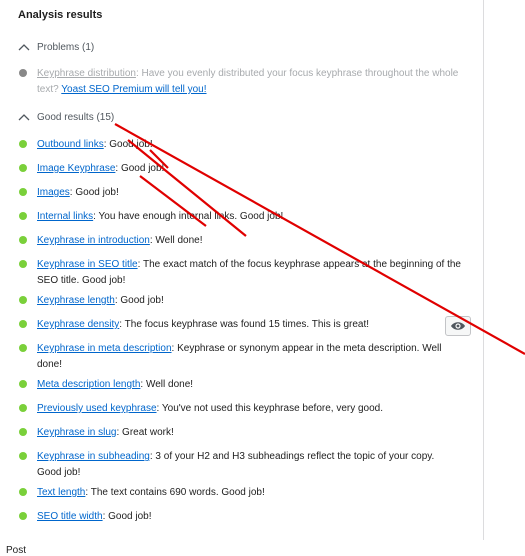 This screenshot has height=556, width=525. Describe the element at coordinates (70, 144) in the screenshot. I see `result-link: Outbound links` at that location.